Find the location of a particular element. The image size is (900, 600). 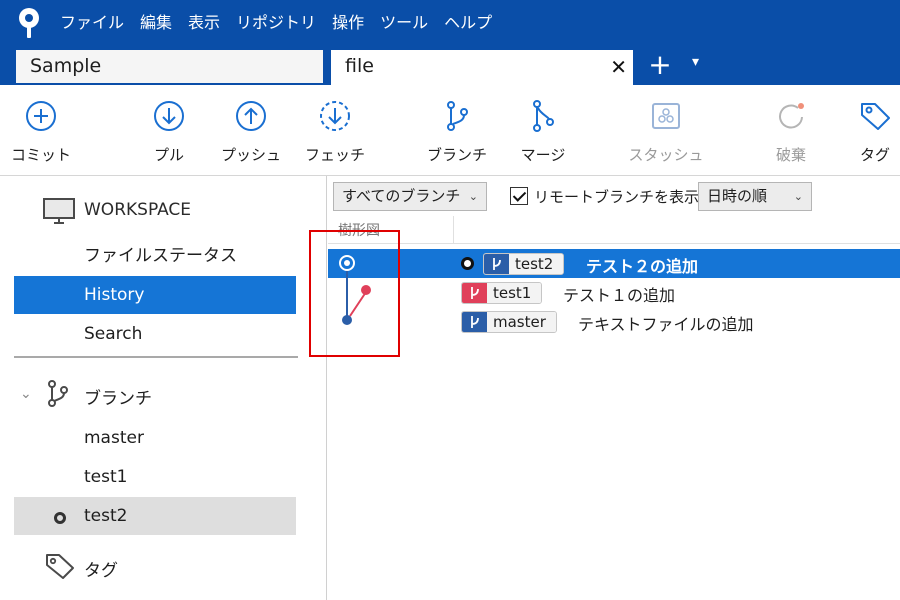

tag-button: タグ is located at coordinates (869, 130).